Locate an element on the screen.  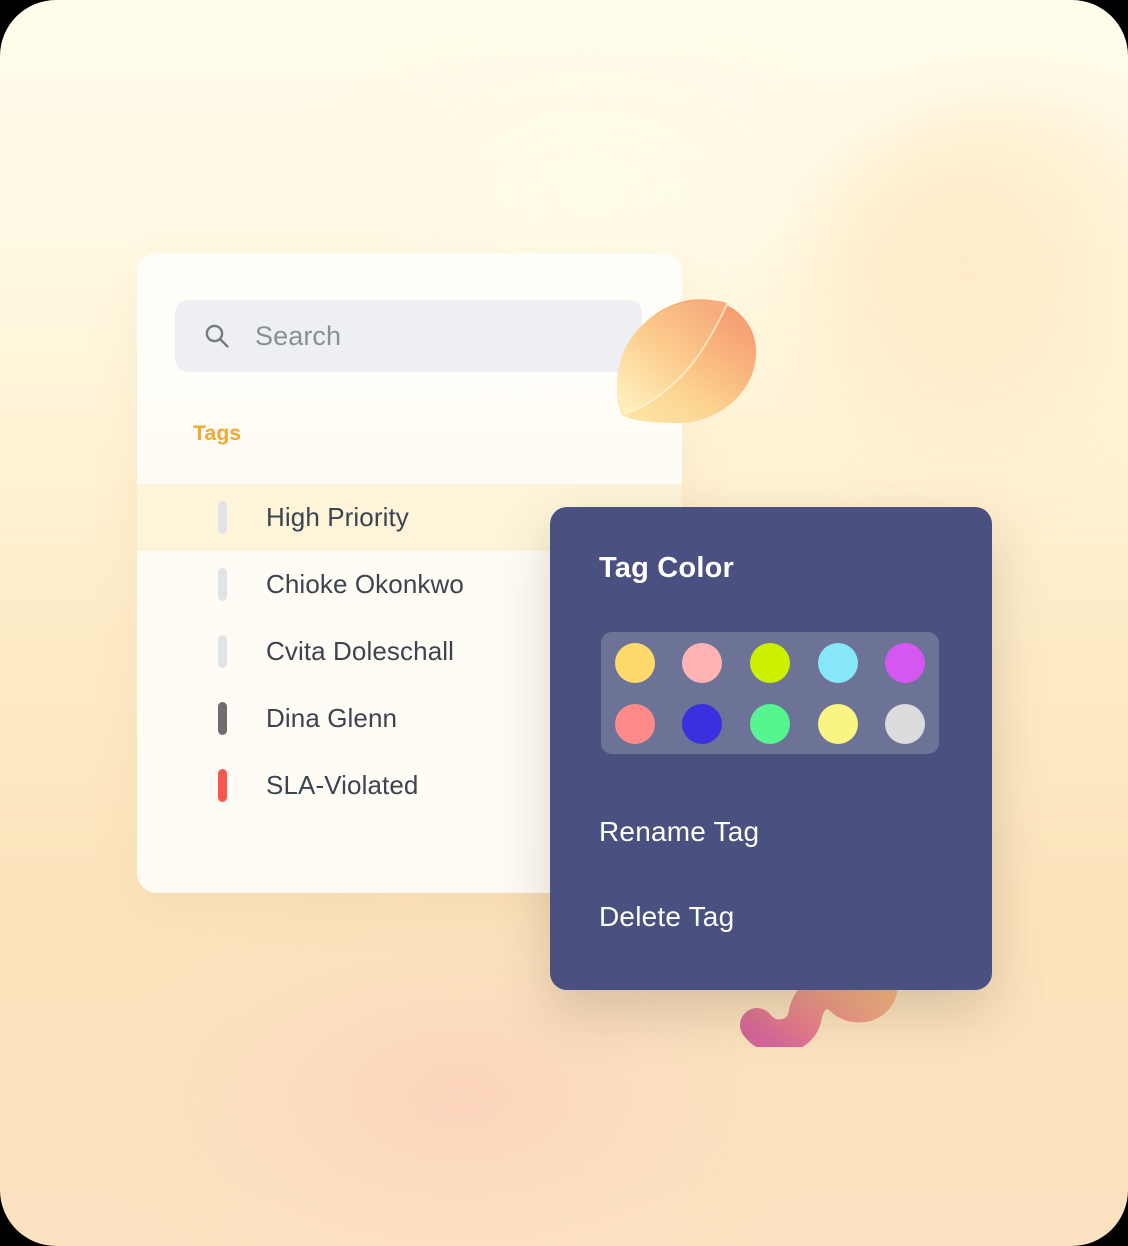
tag-list-item-label: Cvita Doleschall is located at coordinates (360, 651).